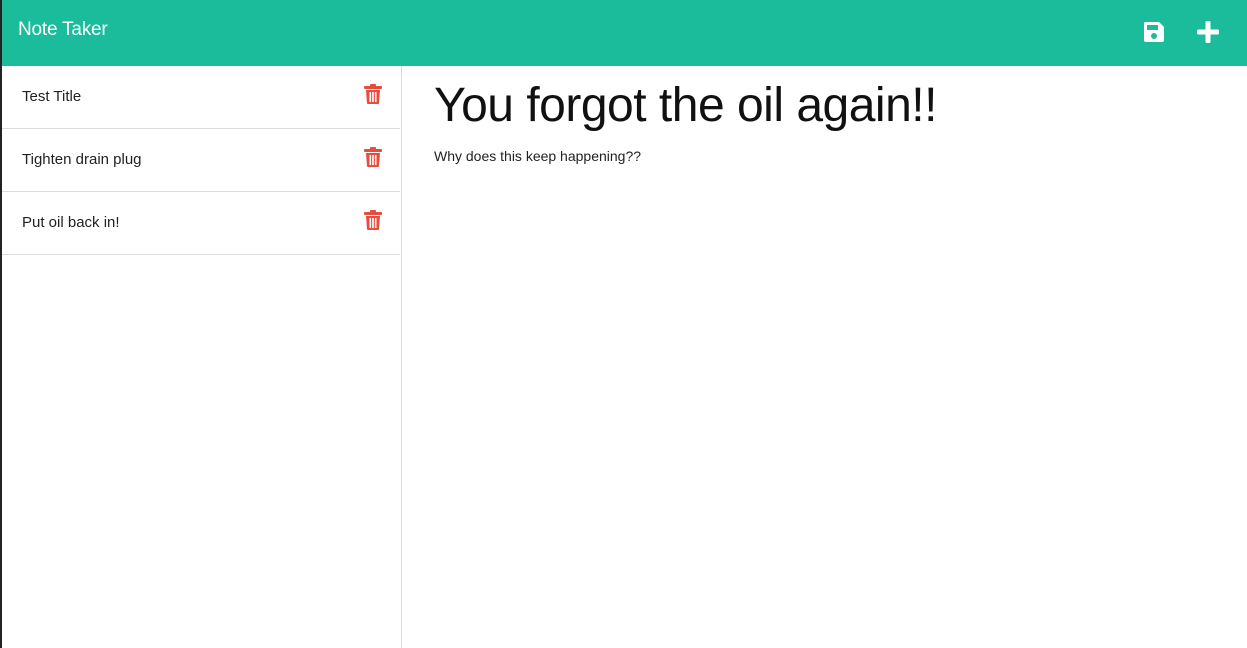 This screenshot has height=648, width=1247. I want to click on note-title-input, so click(834, 106).